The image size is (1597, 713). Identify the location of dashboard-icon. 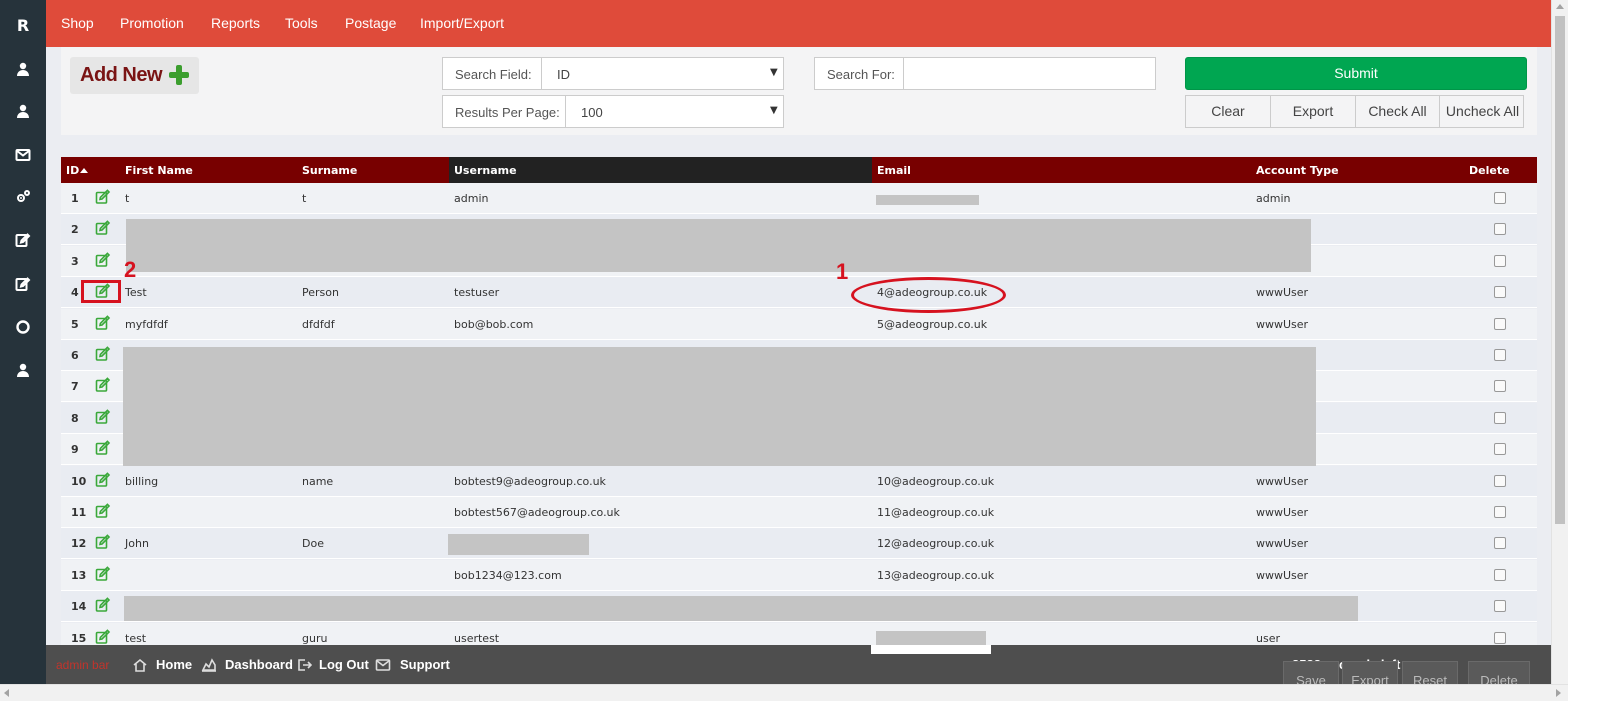
(209, 665).